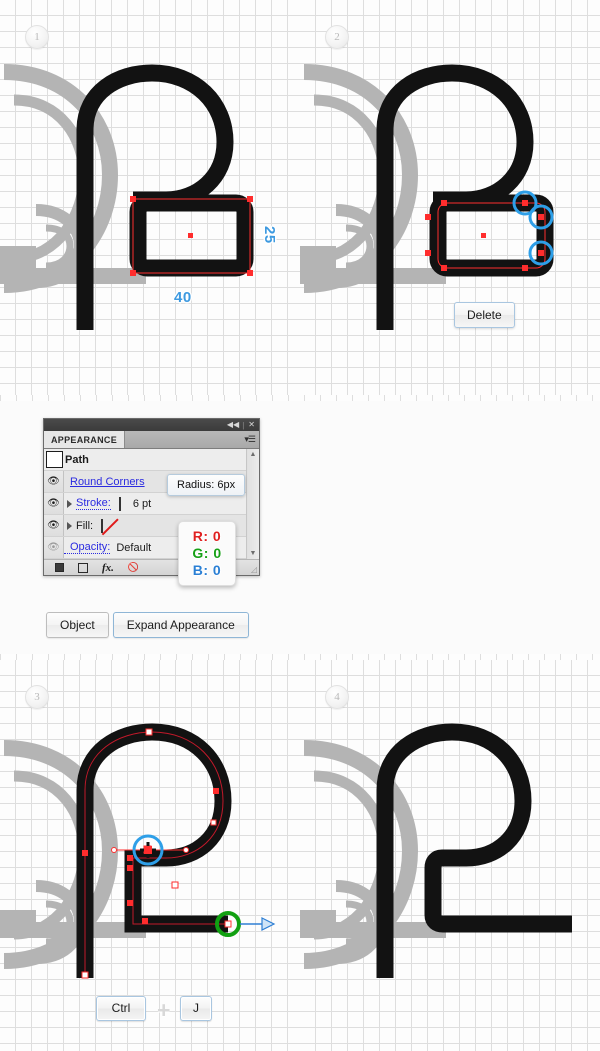 The height and width of the screenshot is (1051, 600). I want to click on panel-menu-icon: ▾☰, so click(250, 439).